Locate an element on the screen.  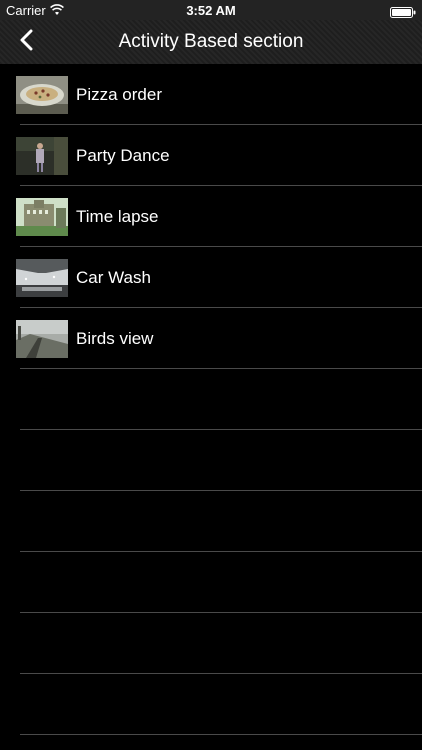
battery-icon is located at coordinates (403, 11).